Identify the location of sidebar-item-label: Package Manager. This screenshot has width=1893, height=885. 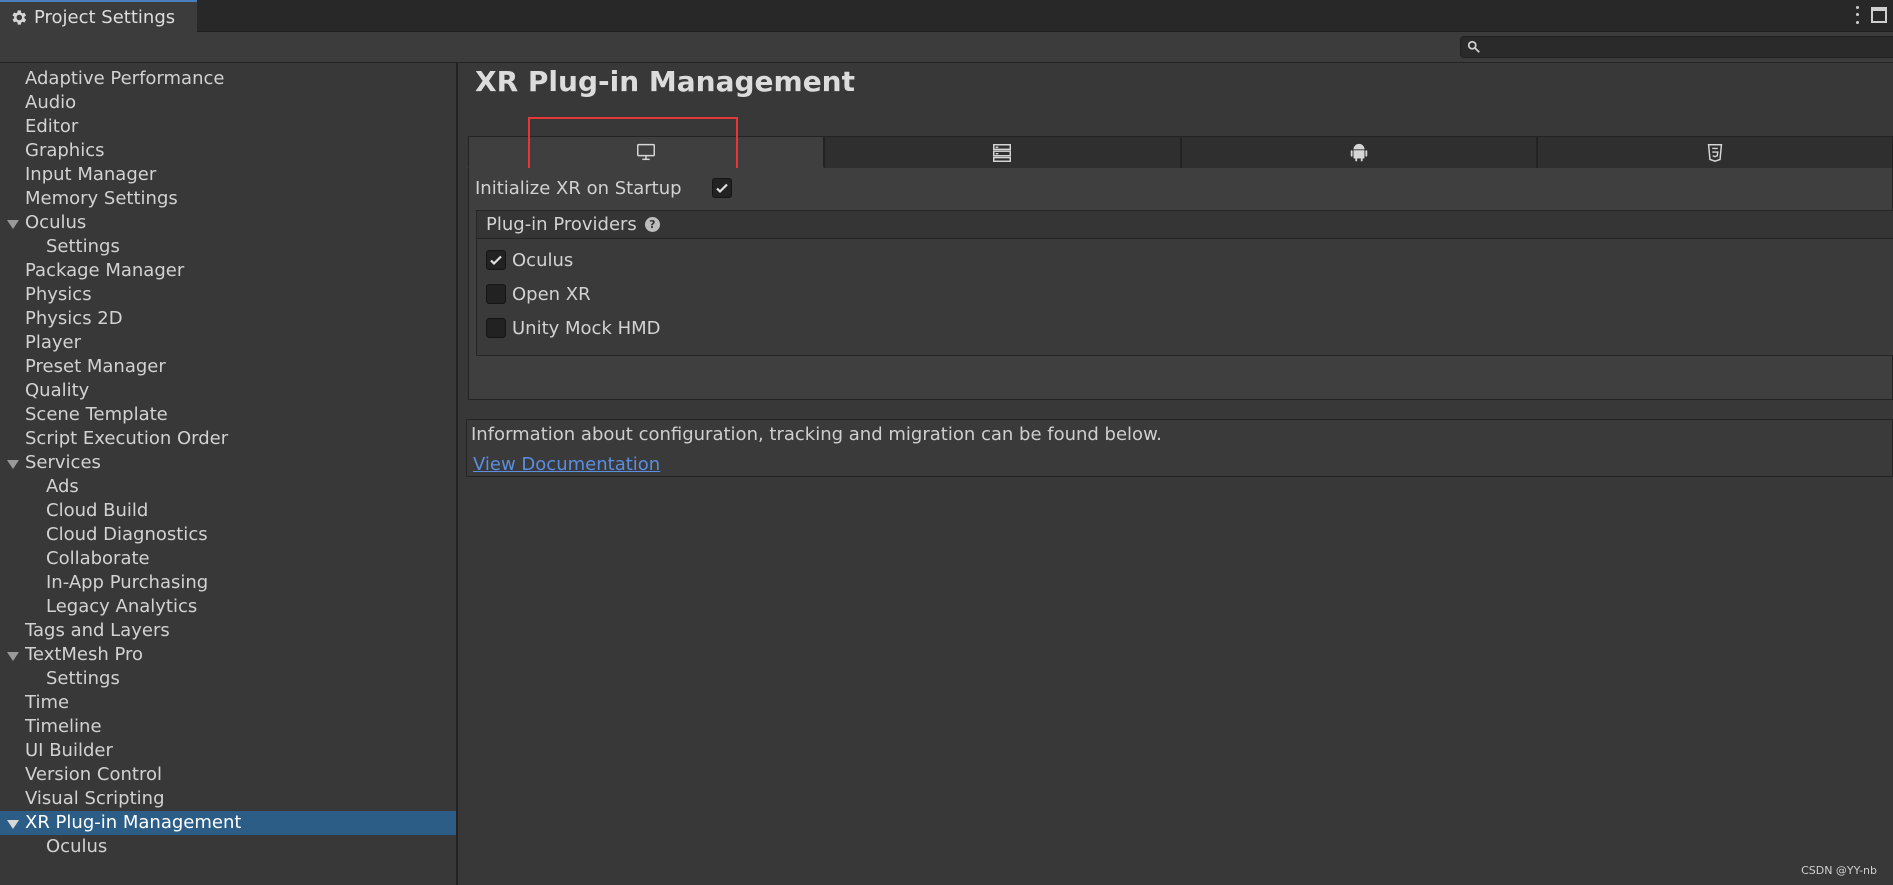
(105, 270).